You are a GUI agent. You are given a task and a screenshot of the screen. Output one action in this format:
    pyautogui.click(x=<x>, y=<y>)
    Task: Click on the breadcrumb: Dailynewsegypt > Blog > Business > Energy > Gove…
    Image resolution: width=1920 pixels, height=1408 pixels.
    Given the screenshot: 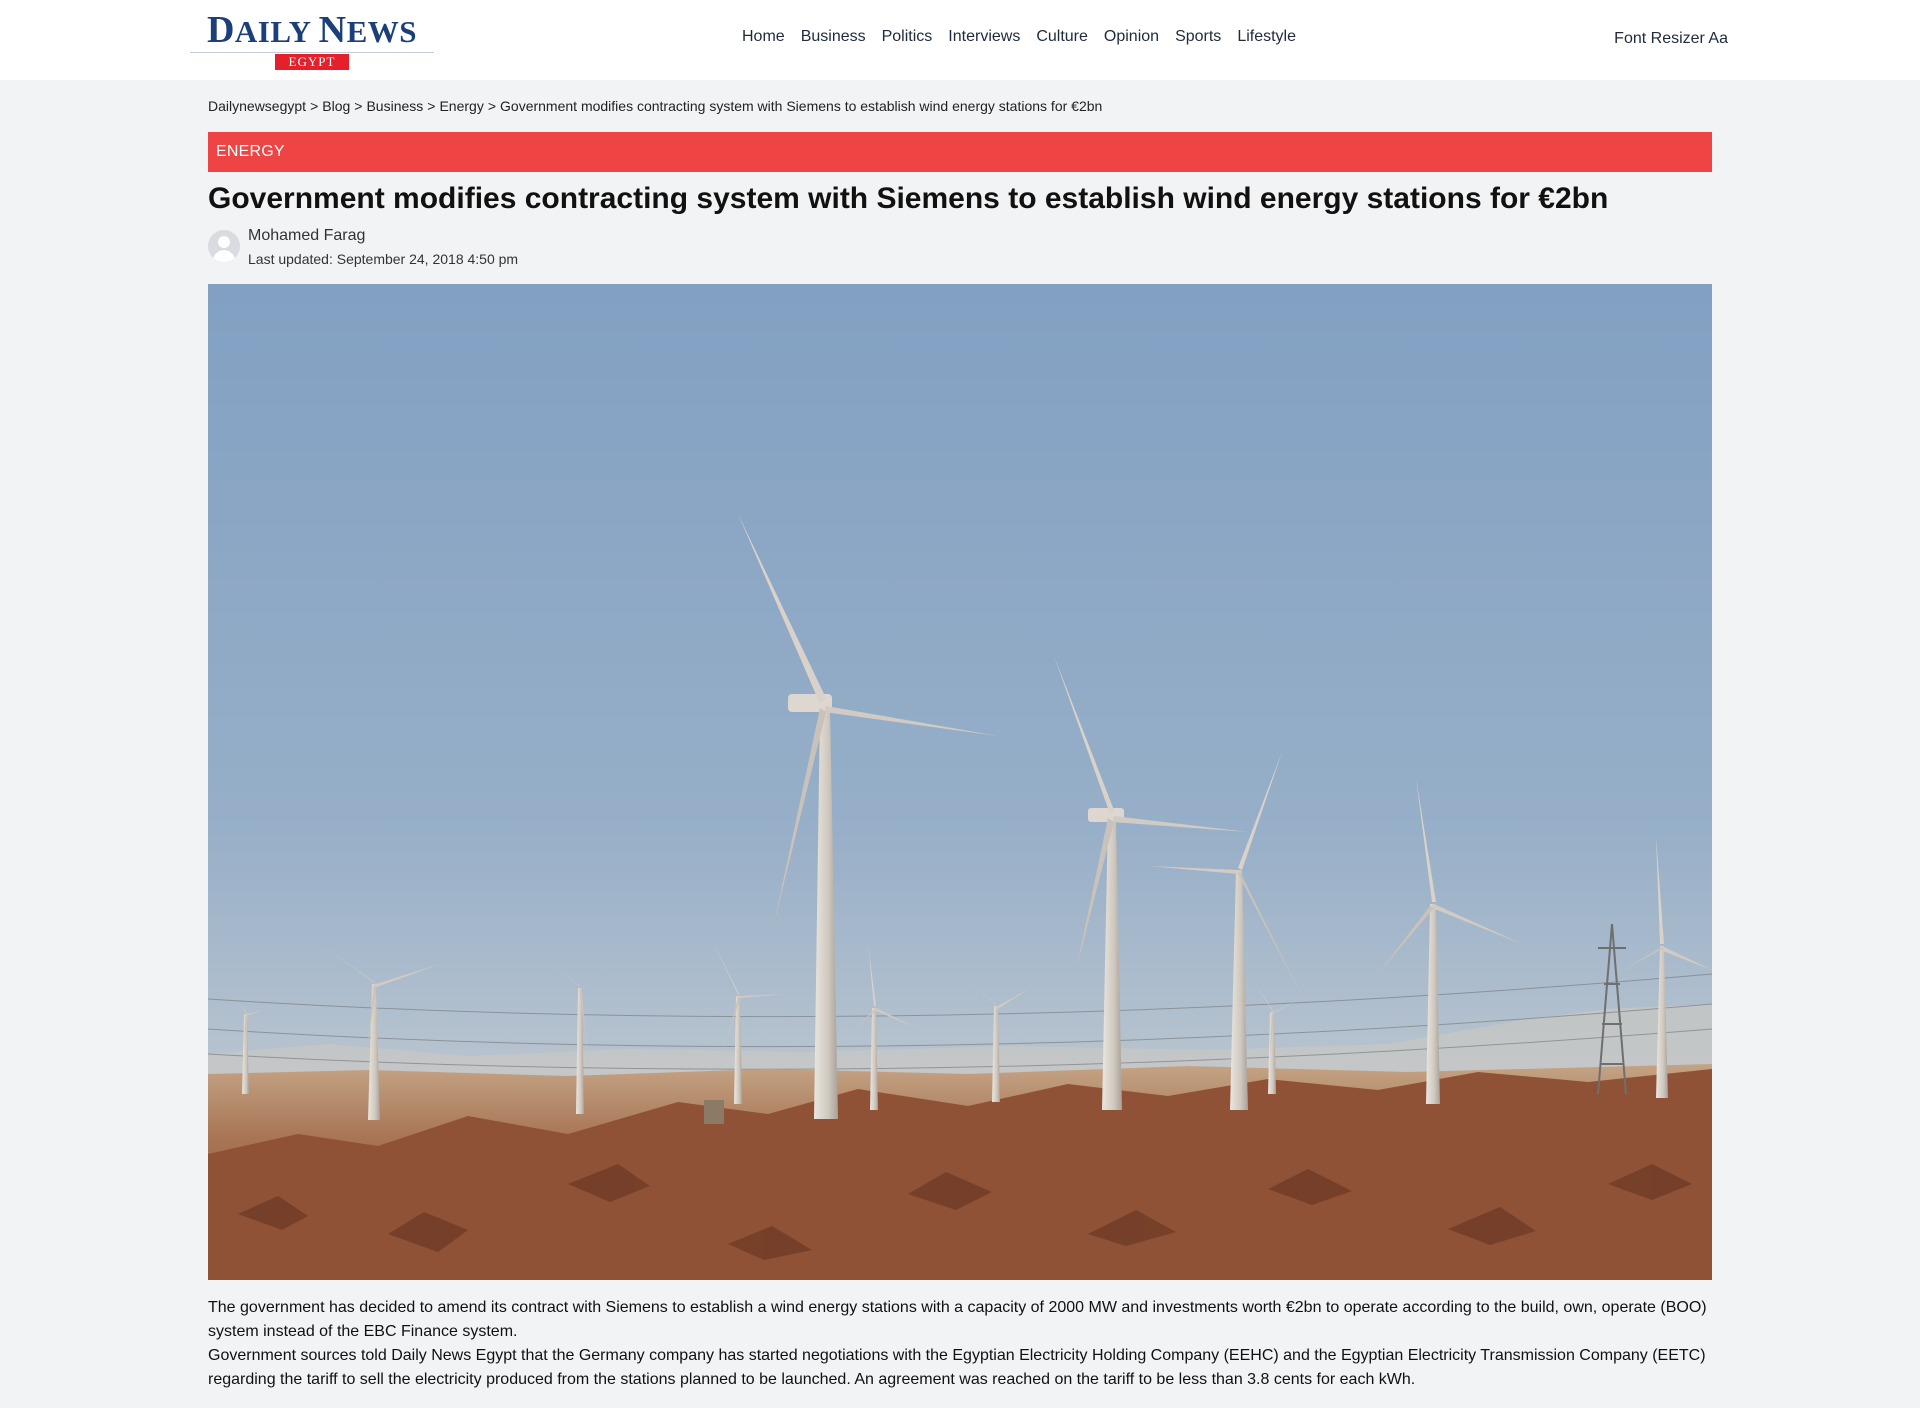 What is the action you would take?
    pyautogui.click(x=655, y=106)
    